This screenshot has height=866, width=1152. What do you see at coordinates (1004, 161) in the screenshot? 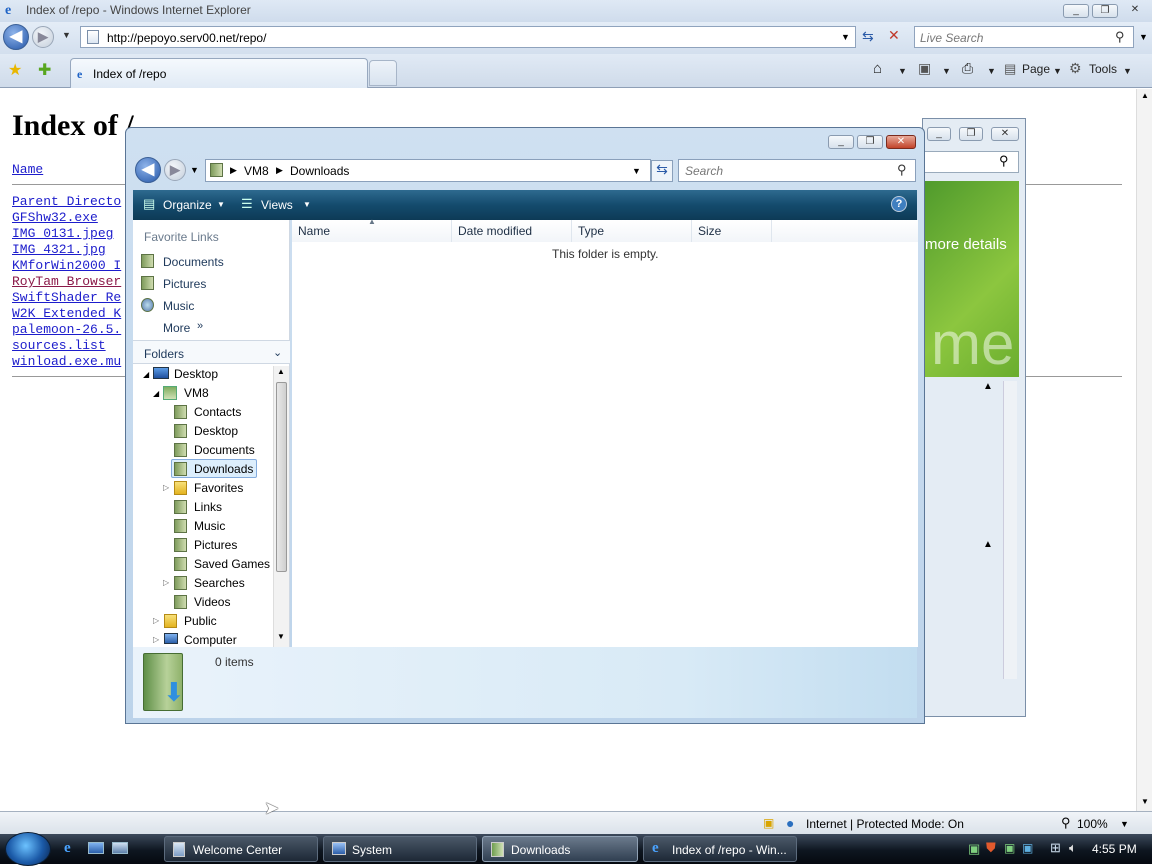
I see `welcome-search-icon: ⚲` at bounding box center [1004, 161].